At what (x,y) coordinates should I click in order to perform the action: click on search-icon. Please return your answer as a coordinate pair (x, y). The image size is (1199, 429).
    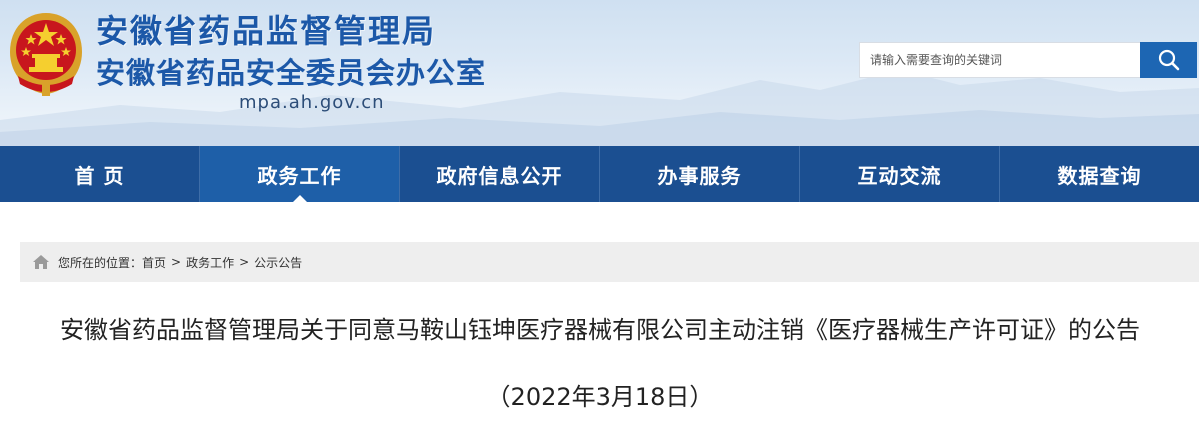
    Looking at the image, I should click on (1168, 60).